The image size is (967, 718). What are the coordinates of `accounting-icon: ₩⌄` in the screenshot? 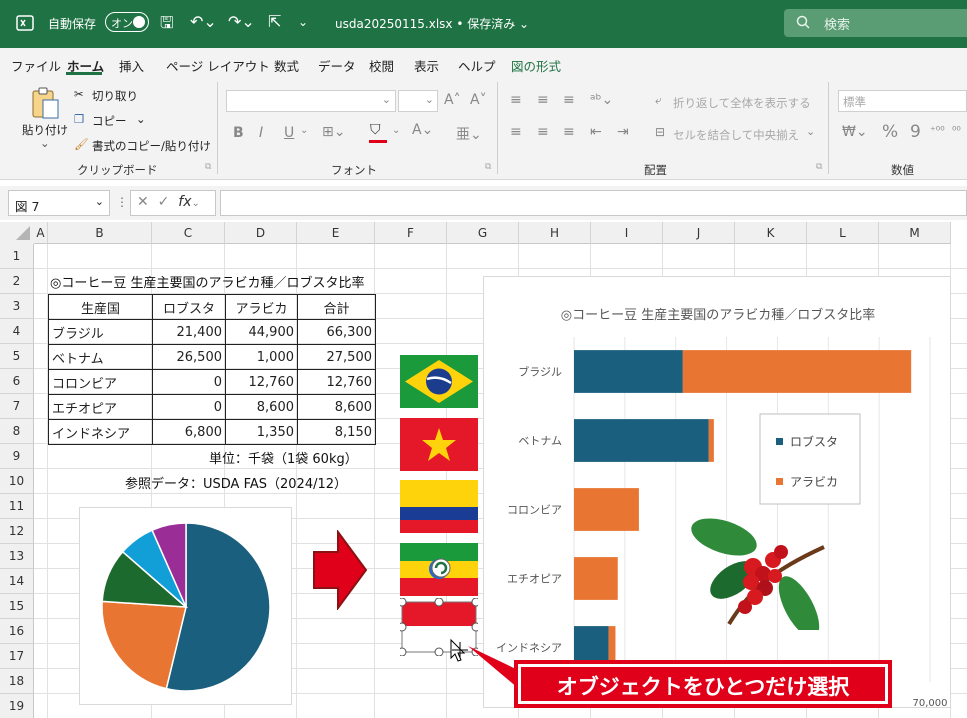 It's located at (855, 132).